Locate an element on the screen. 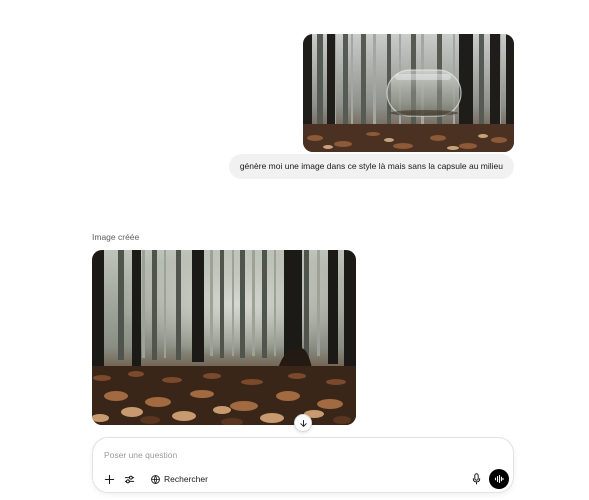 This screenshot has height=500, width=589. microphone-icon is located at coordinates (476, 479).